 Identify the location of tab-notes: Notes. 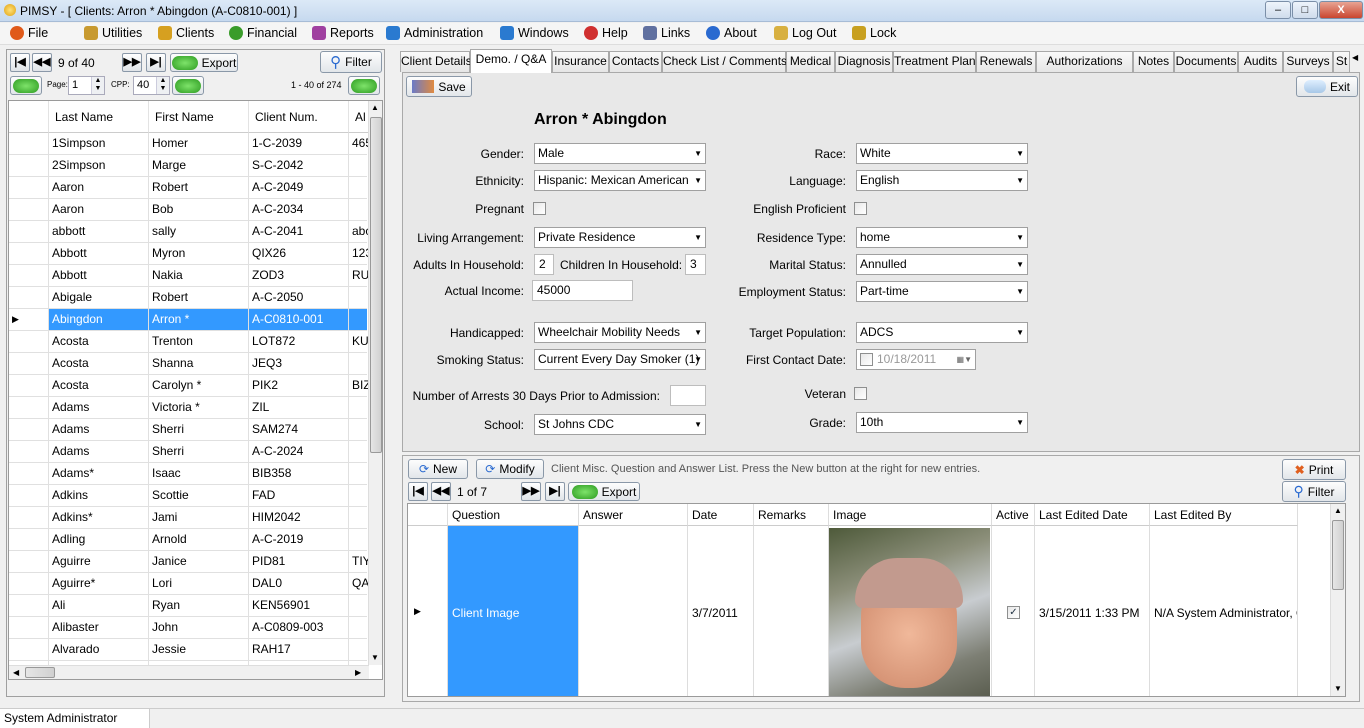
(1153, 61).